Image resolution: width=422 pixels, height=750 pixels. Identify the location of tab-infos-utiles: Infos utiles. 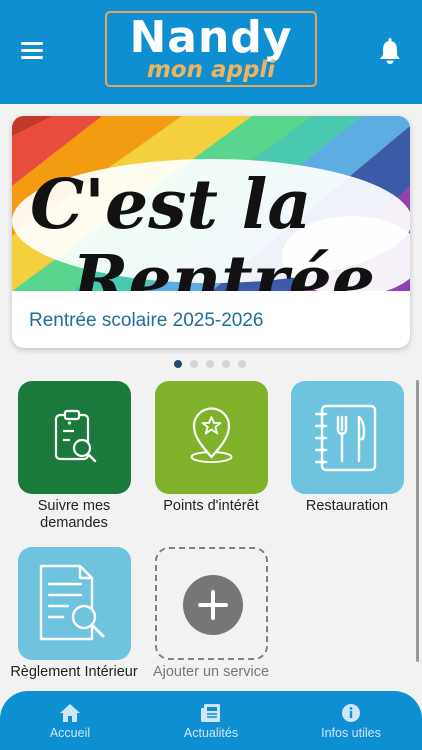
(351, 720).